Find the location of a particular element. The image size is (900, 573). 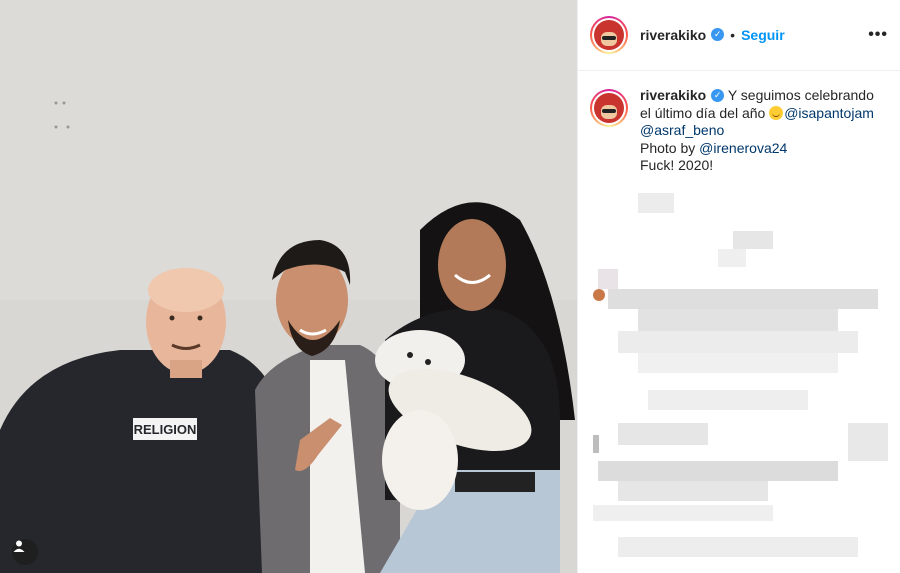

caption-verified-badge-icon: ✓ is located at coordinates (718, 95).